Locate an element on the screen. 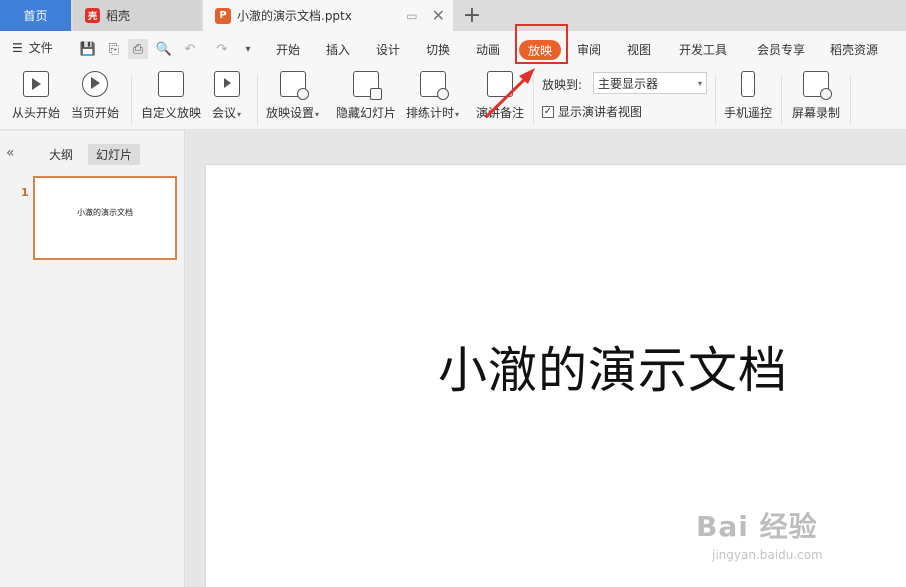 The image size is (906, 587). speaker-notes-label: 演讲备注 is located at coordinates (500, 113).